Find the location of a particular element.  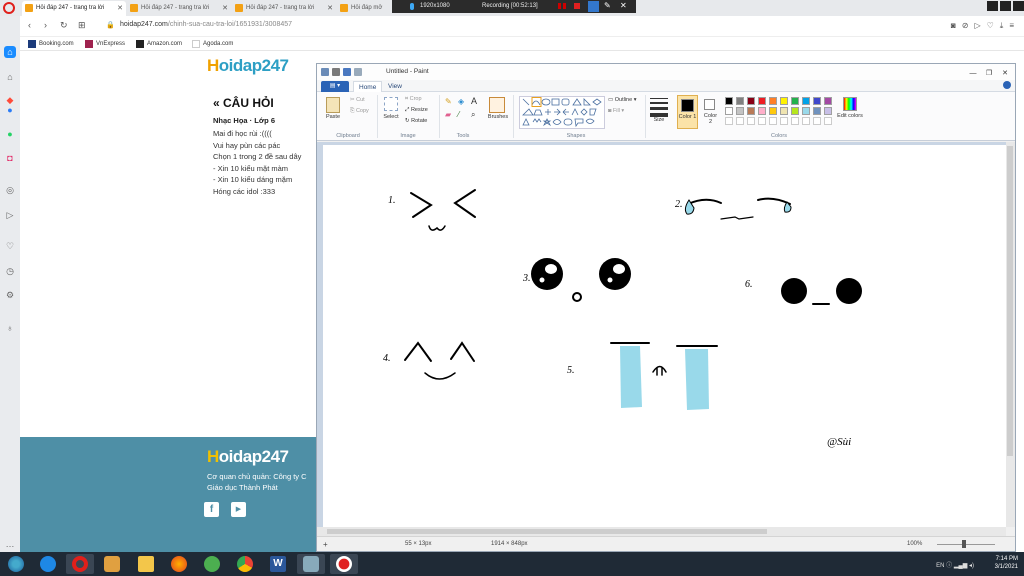

resize-button: ⤢ Resize is located at coordinates (416, 110).